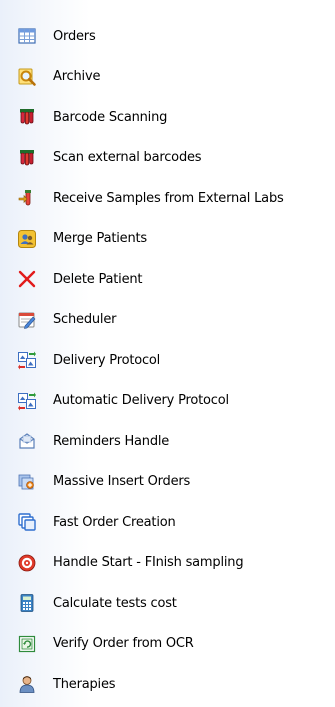 The image size is (335, 707). What do you see at coordinates (84, 684) in the screenshot?
I see `menu-item-label: Therapies` at bounding box center [84, 684].